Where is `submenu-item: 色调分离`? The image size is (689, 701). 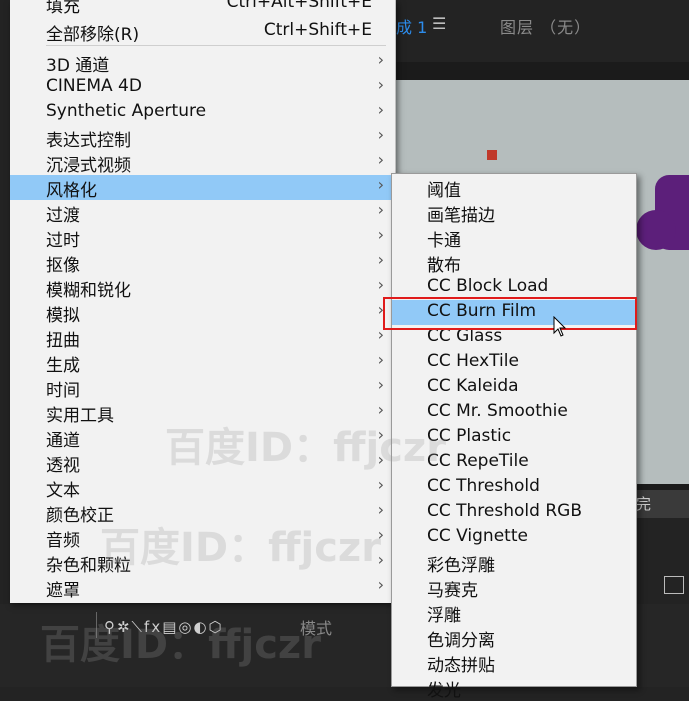
submenu-item: 色调分离 is located at coordinates (514, 638).